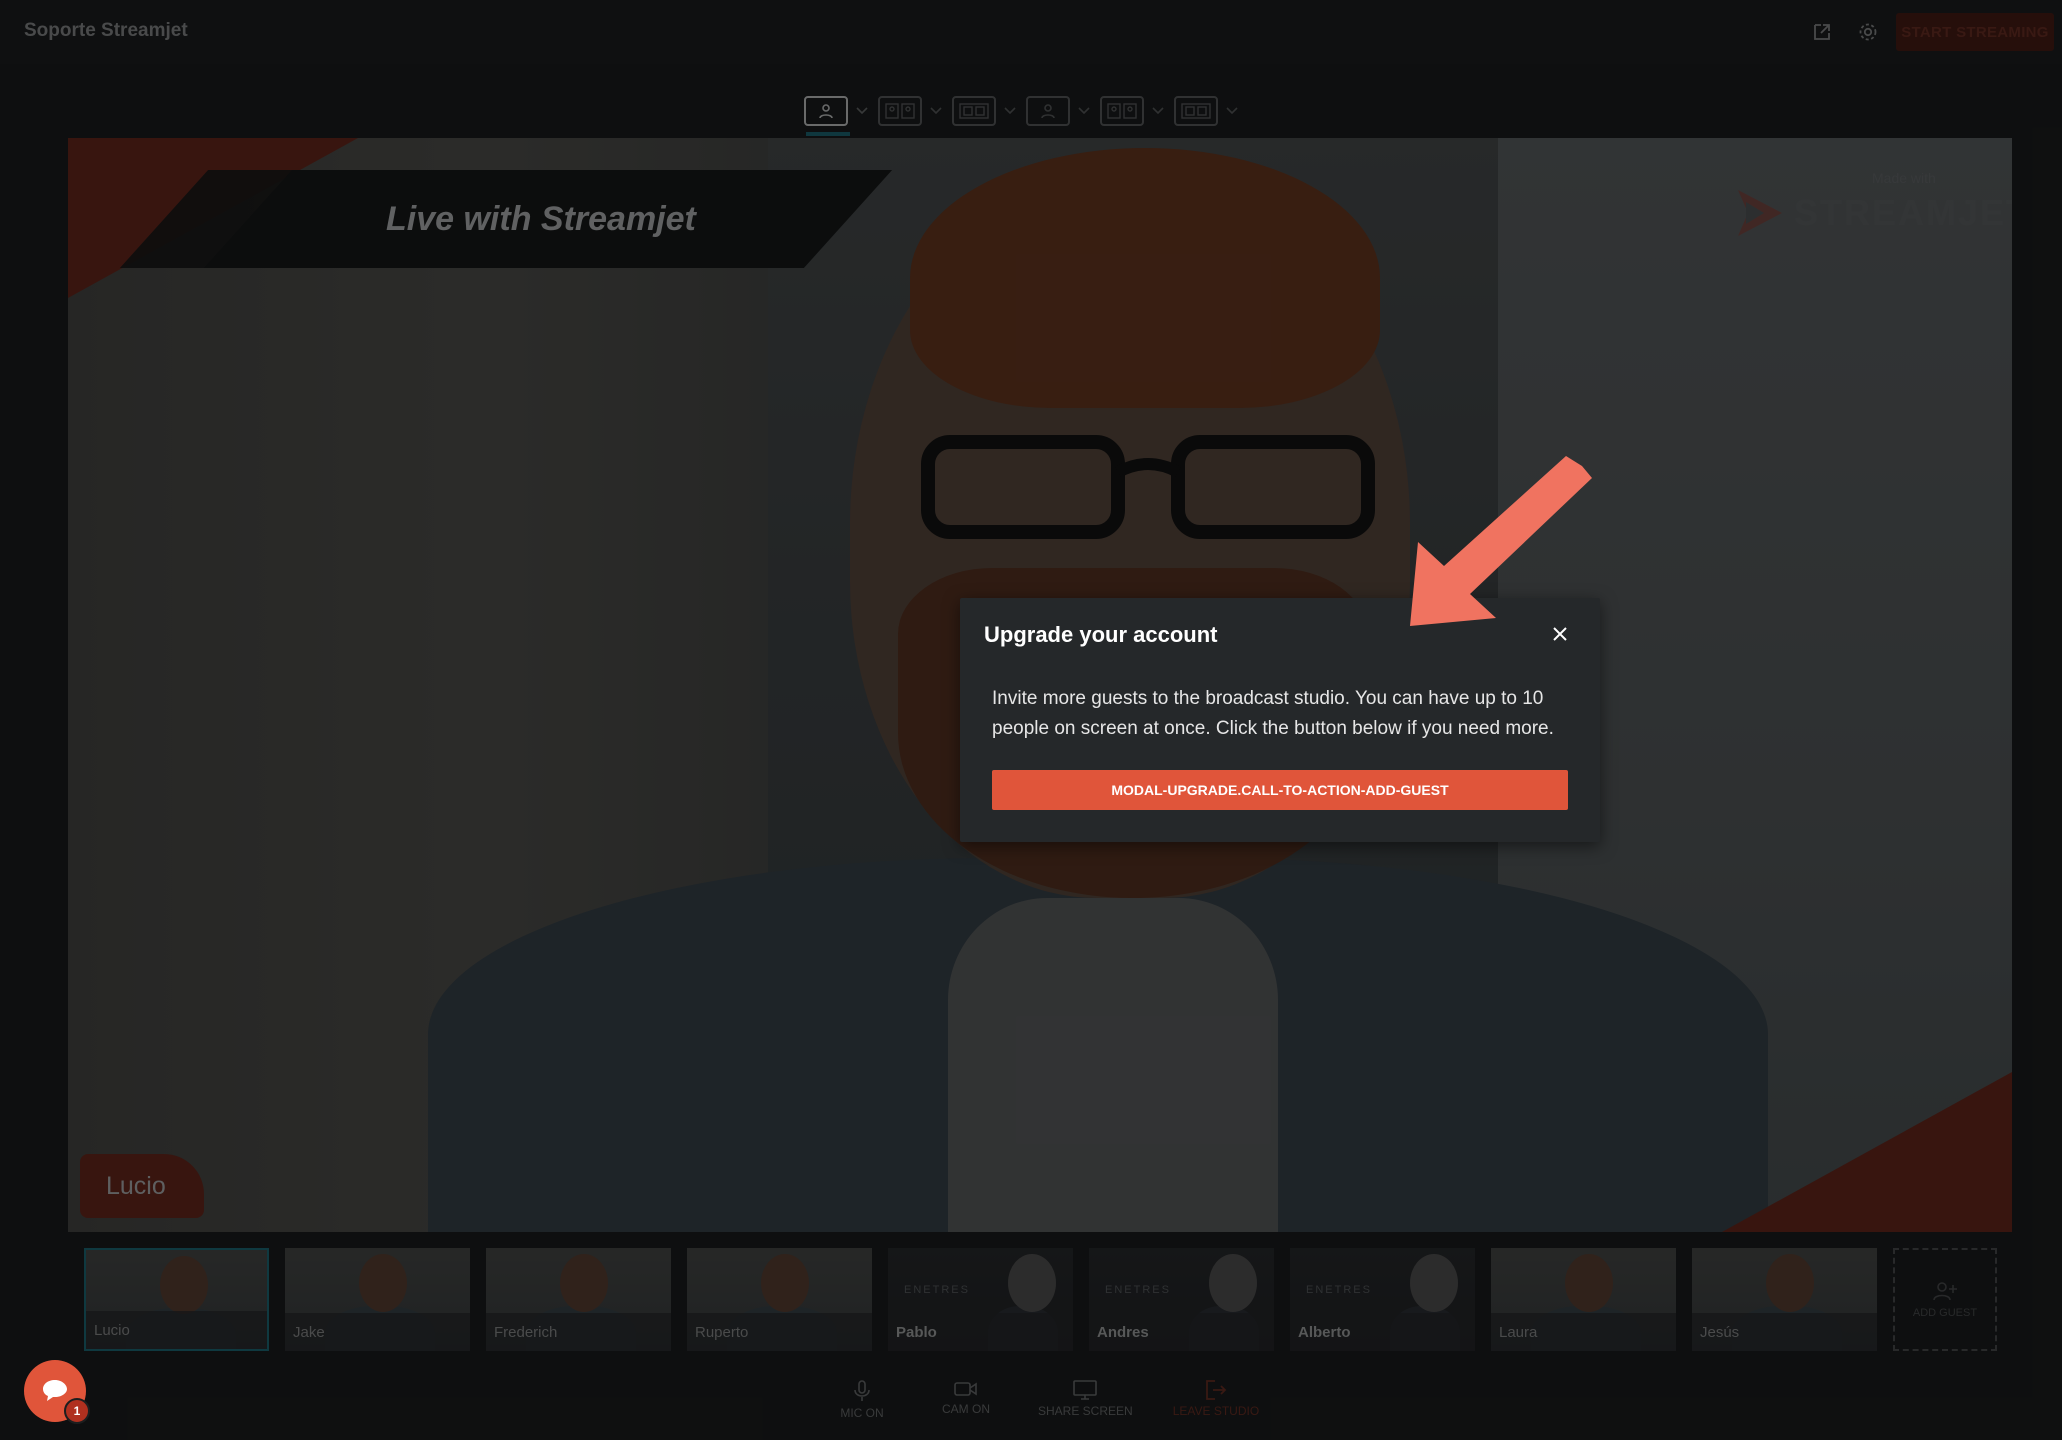 Image resolution: width=2062 pixels, height=1440 pixels. I want to click on annotation-arrow-icon, so click(1501, 541).